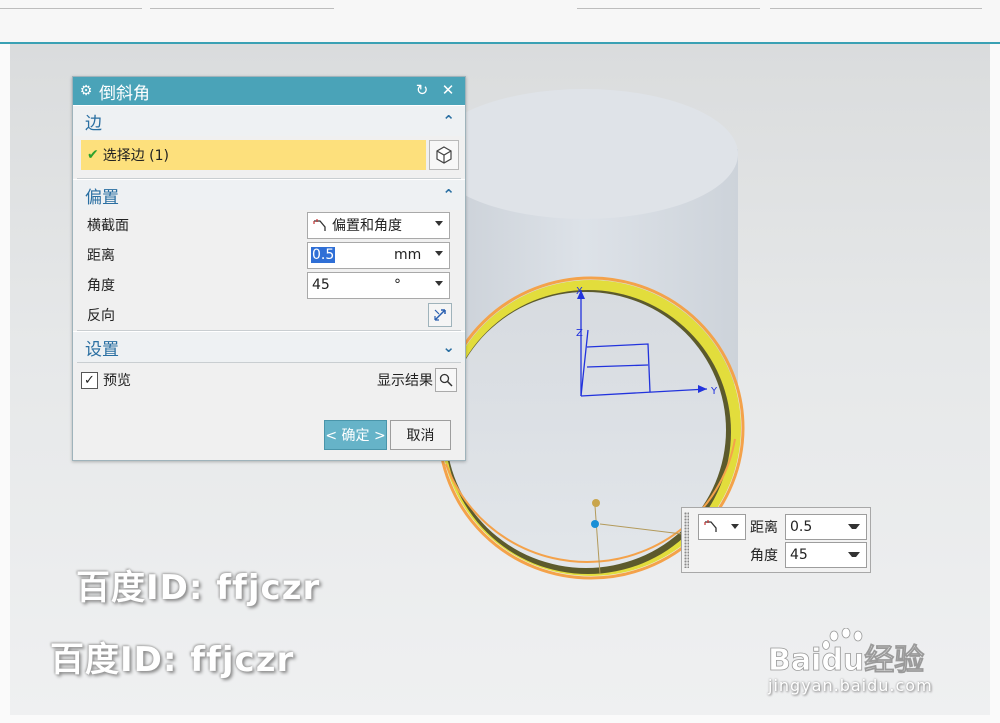  What do you see at coordinates (269, 380) in the screenshot?
I see `preview-row: ✓ 预览 显示结果` at bounding box center [269, 380].